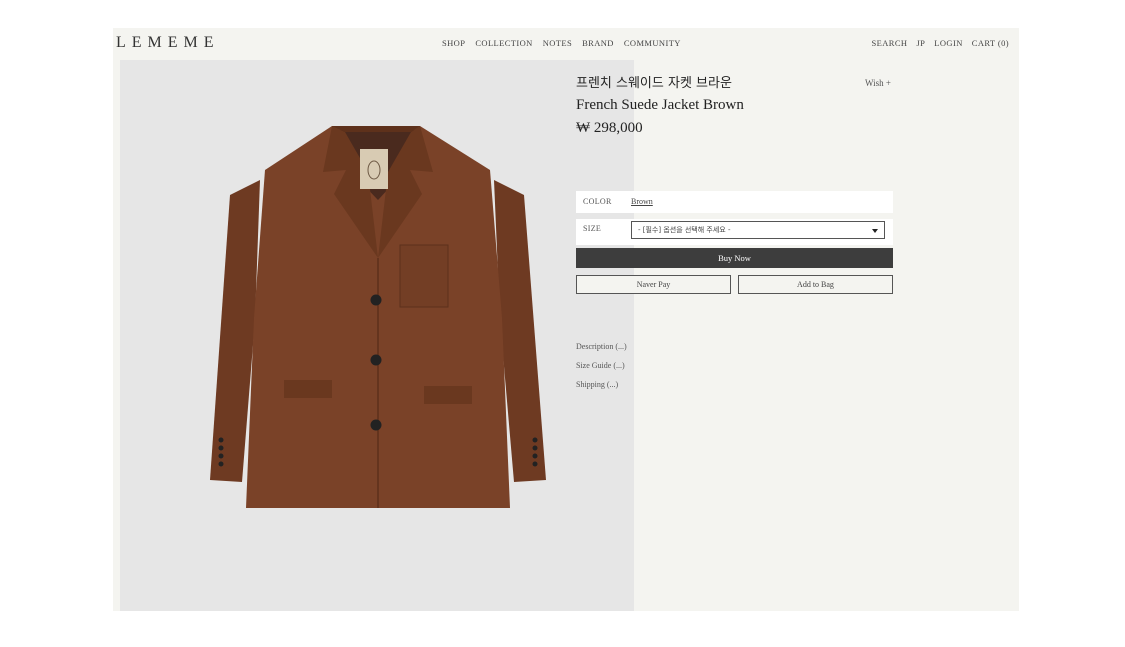 This screenshot has height=647, width=1125. What do you see at coordinates (609, 128) in the screenshot?
I see `product-price: ₩ 298,000` at bounding box center [609, 128].